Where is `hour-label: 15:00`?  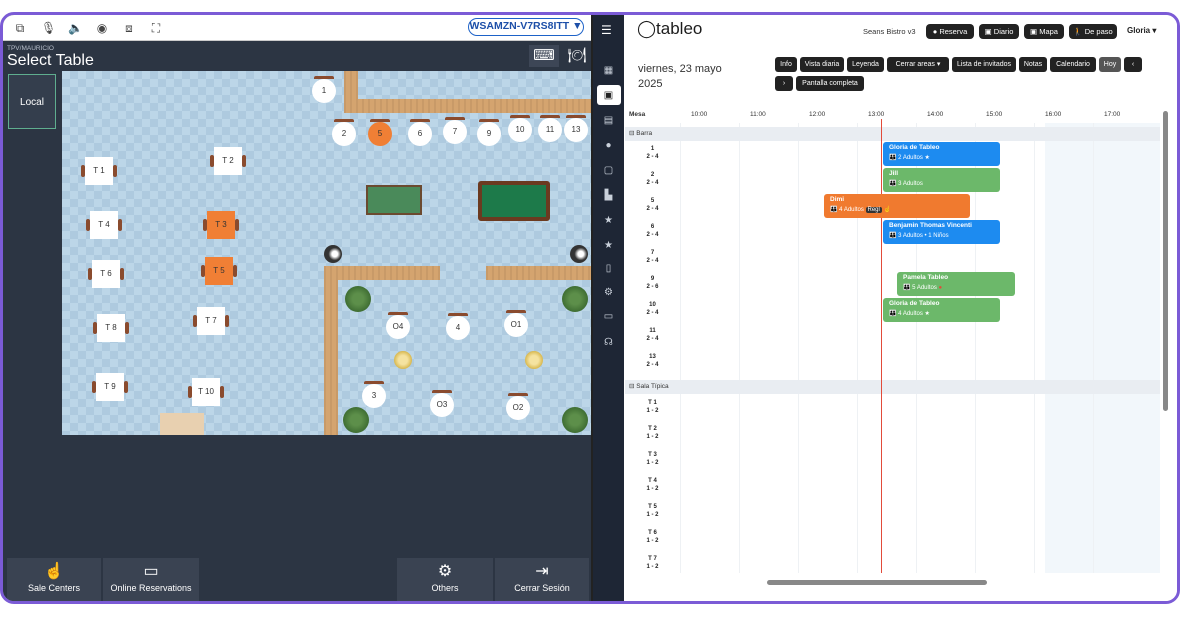
hour-label: 15:00 is located at coordinates (994, 114).